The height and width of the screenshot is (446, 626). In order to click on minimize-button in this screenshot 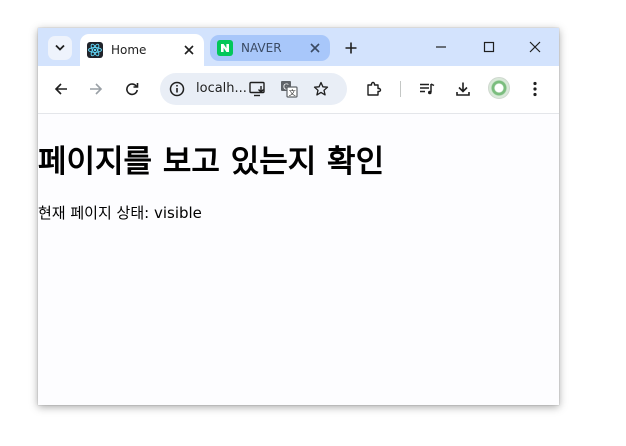, I will do `click(441, 47)`.